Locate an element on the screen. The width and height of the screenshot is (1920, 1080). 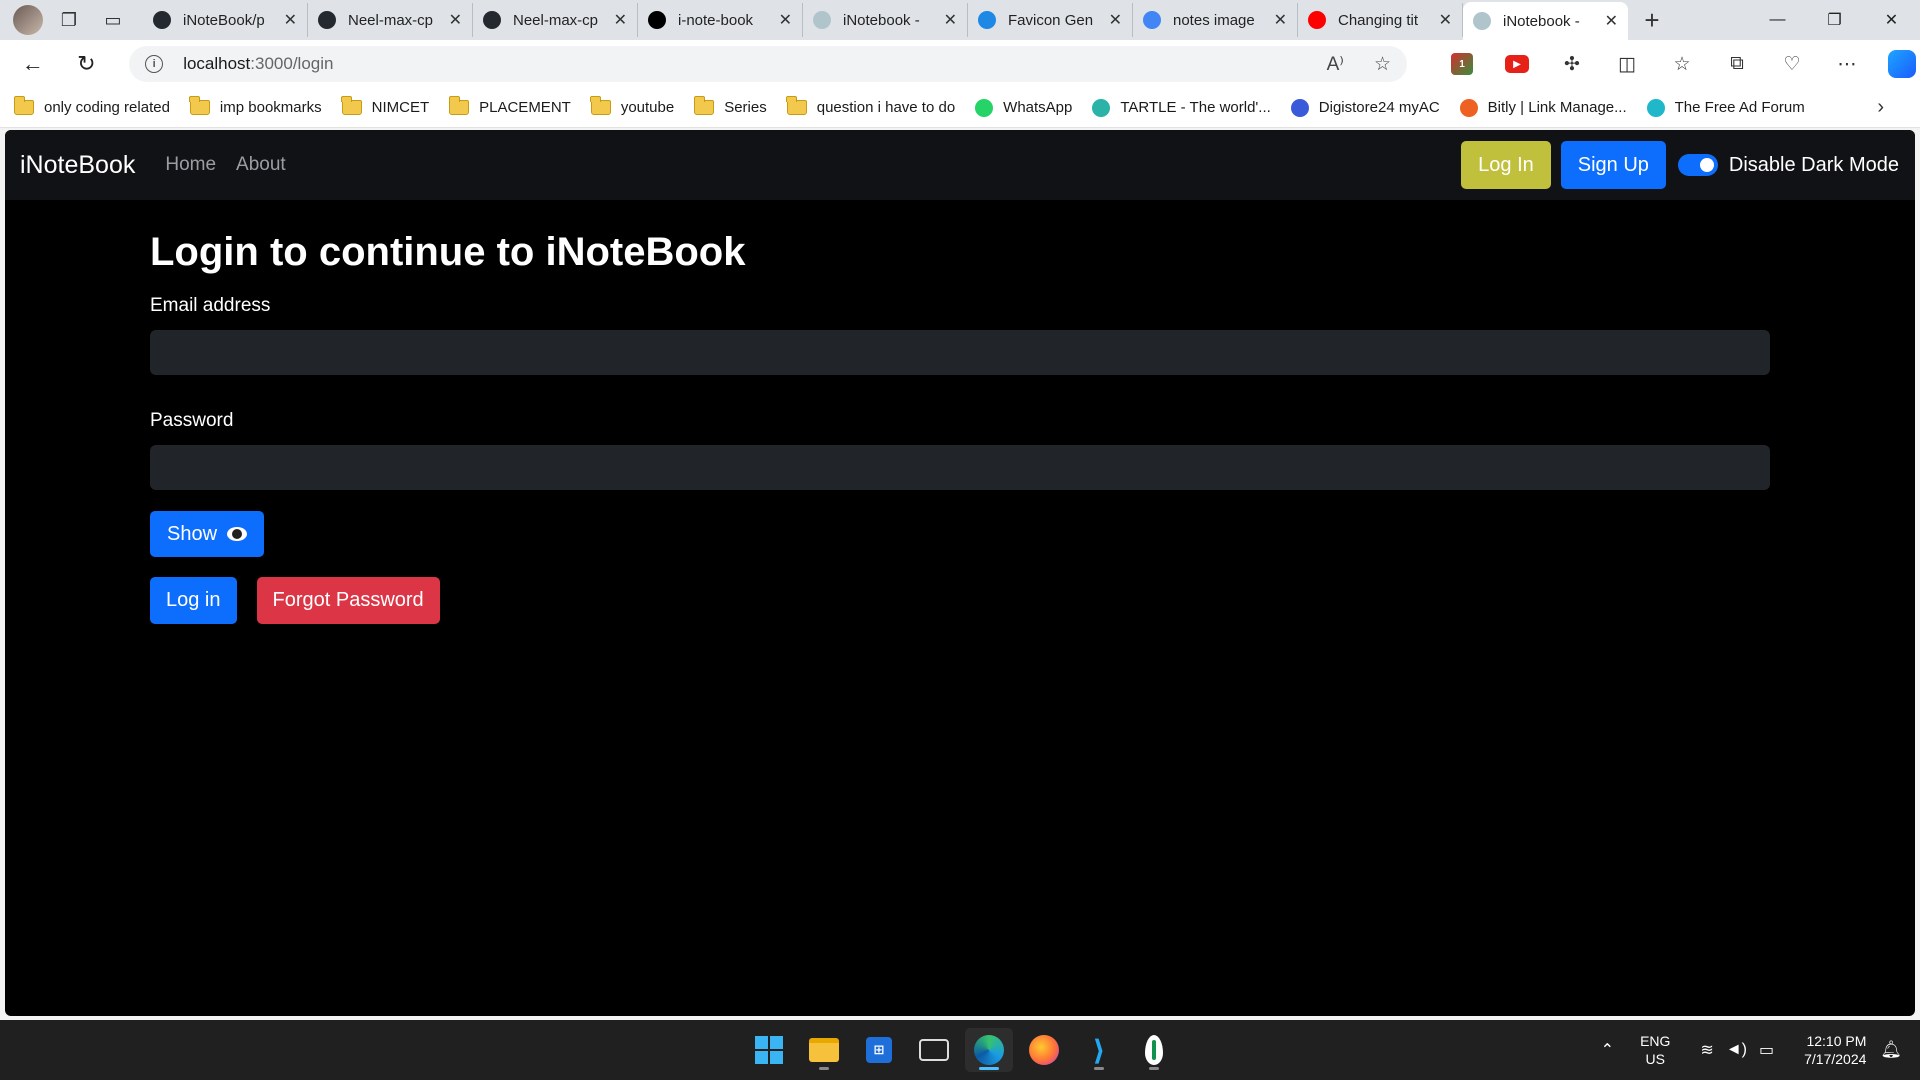
tab-title: iNotebook - is located at coordinates (881, 20).